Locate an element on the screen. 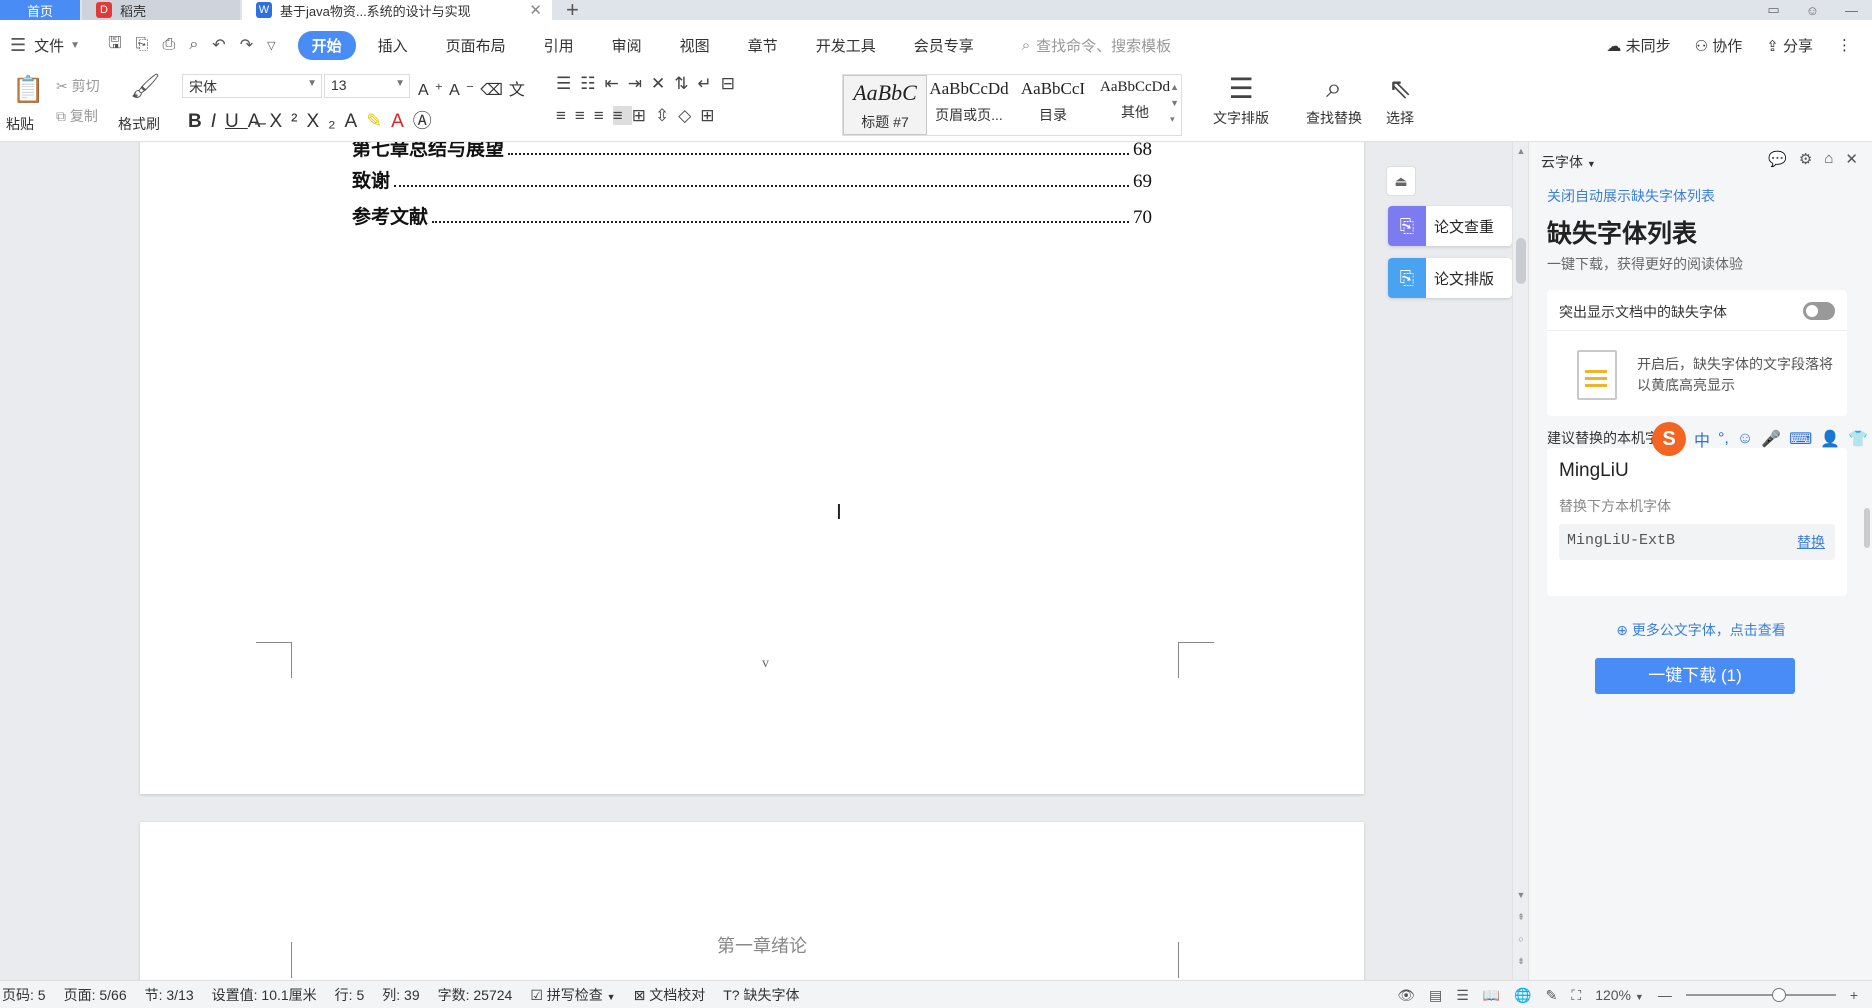 The image size is (1872, 1008). strikethrough-icon: A̶ is located at coordinates (259, 121).